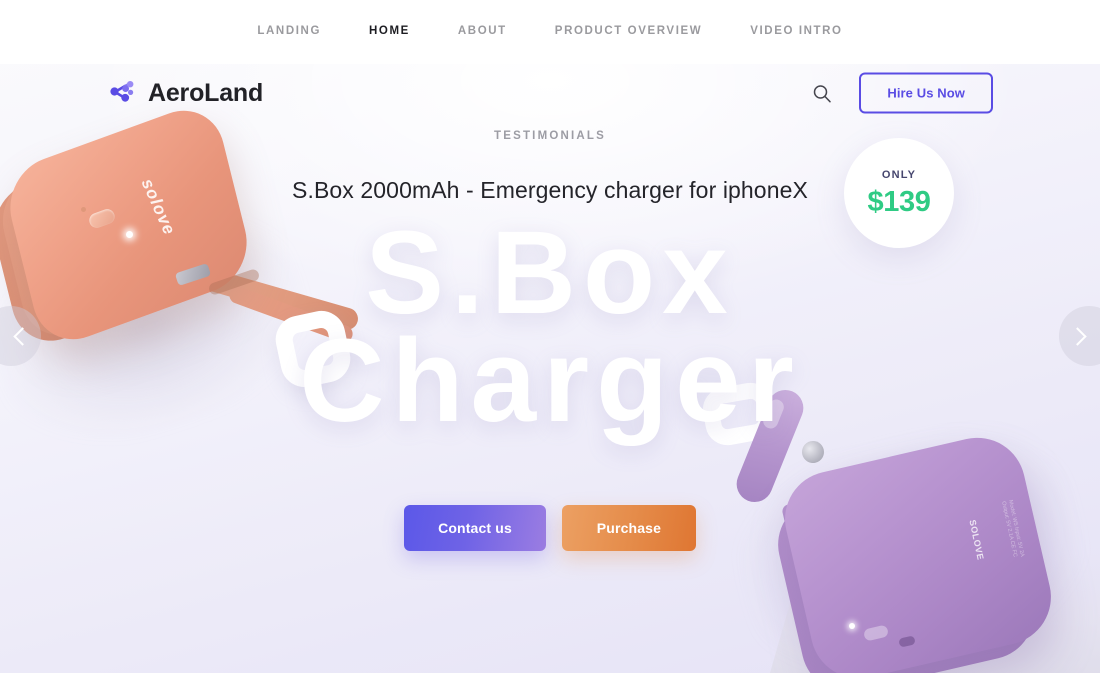 This screenshot has width=1100, height=676. Describe the element at coordinates (813, 452) in the screenshot. I see `product-rivet` at that location.